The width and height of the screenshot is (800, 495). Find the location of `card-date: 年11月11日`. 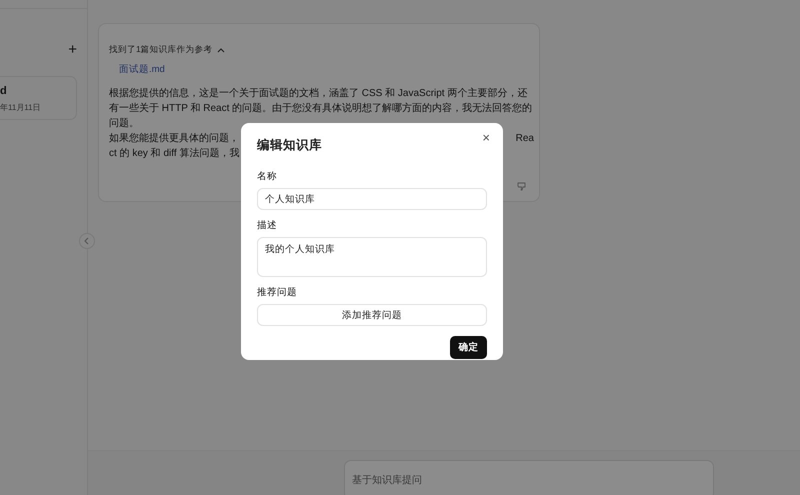

card-date: 年11月11日 is located at coordinates (20, 107).